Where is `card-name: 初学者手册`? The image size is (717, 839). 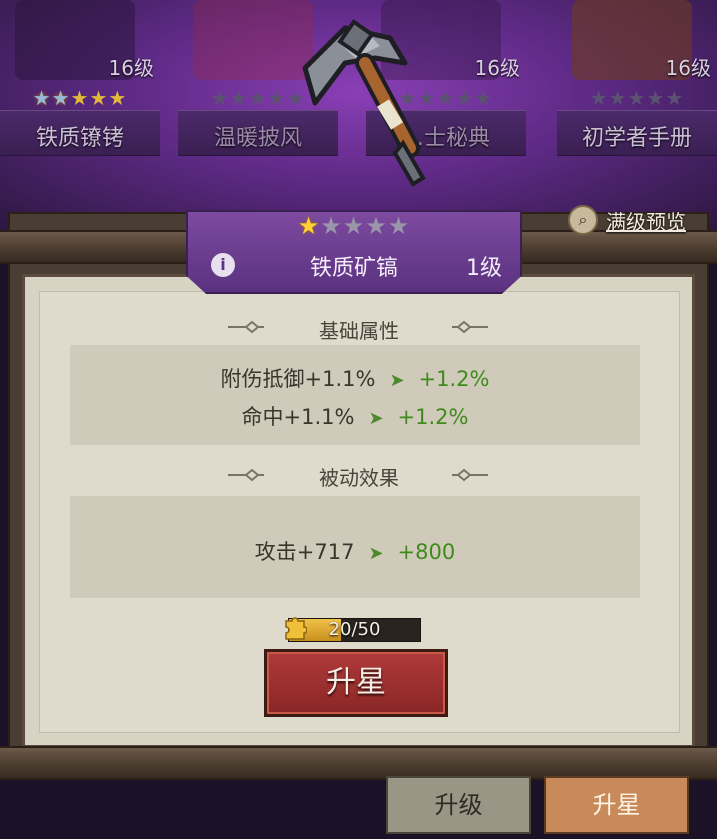 card-name: 初学者手册 is located at coordinates (636, 138).